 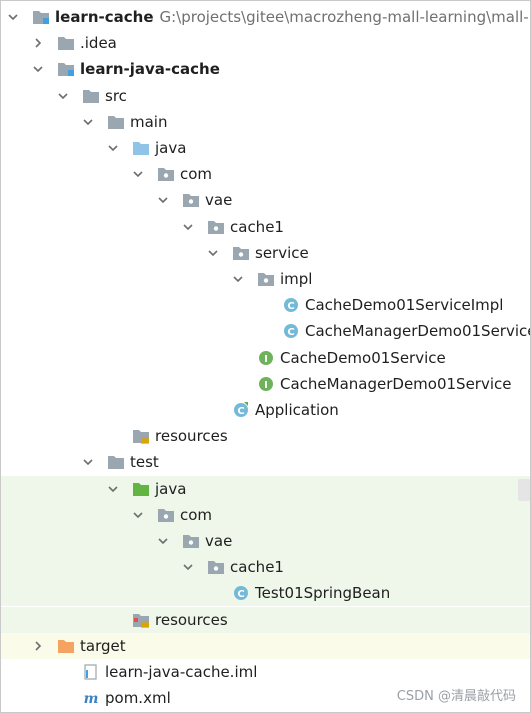 What do you see at coordinates (417, 331) in the screenshot?
I see `tree-label: CacheManagerDemo01ServiceImpl` at bounding box center [417, 331].